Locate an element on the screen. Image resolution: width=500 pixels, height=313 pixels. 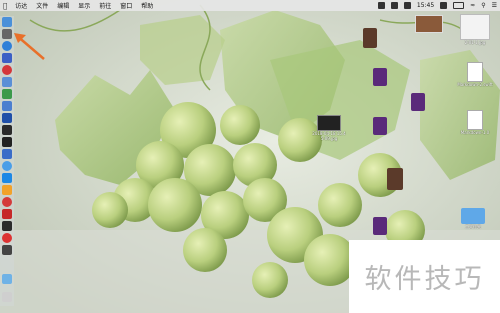
screenshot-thumbnail-icon is located at coordinates (429, 24).